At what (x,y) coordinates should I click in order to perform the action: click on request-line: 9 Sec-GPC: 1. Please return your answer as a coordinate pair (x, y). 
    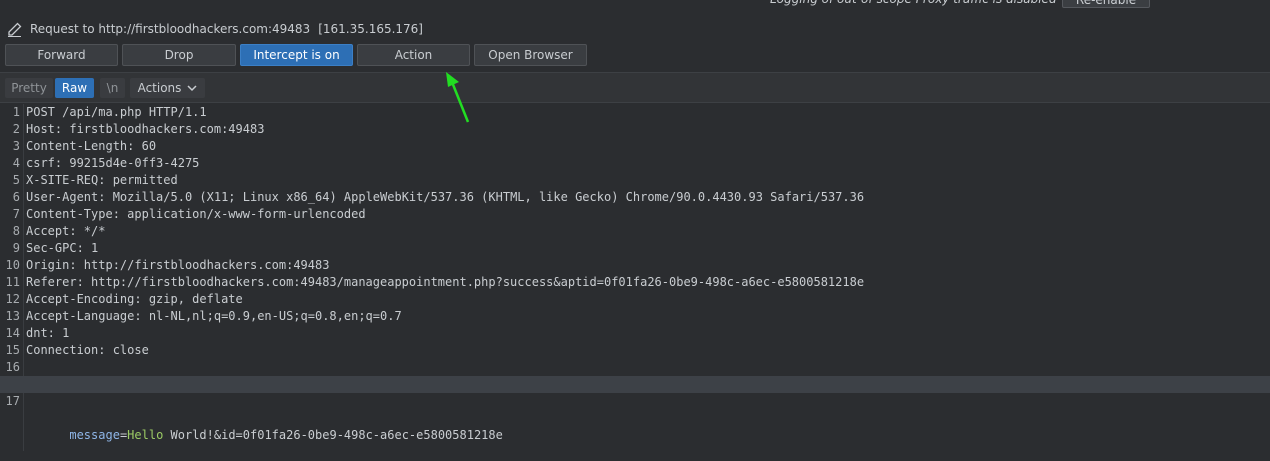
    Looking at the image, I should click on (635, 248).